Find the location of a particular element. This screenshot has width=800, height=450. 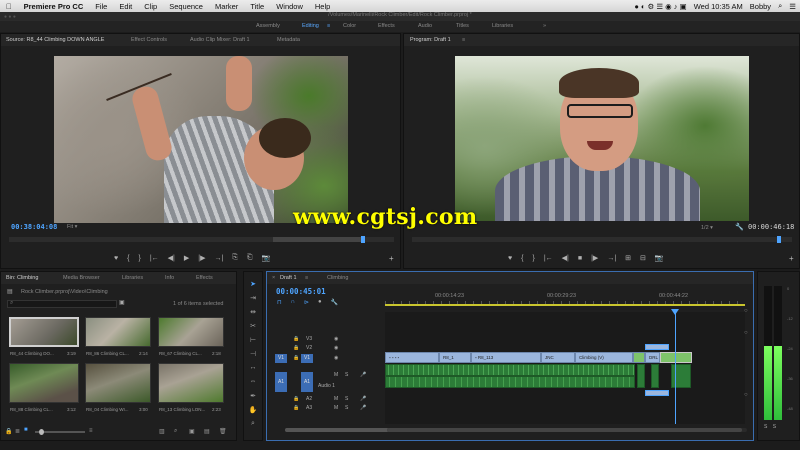

menu-help: Help is located at coordinates (322, 6).